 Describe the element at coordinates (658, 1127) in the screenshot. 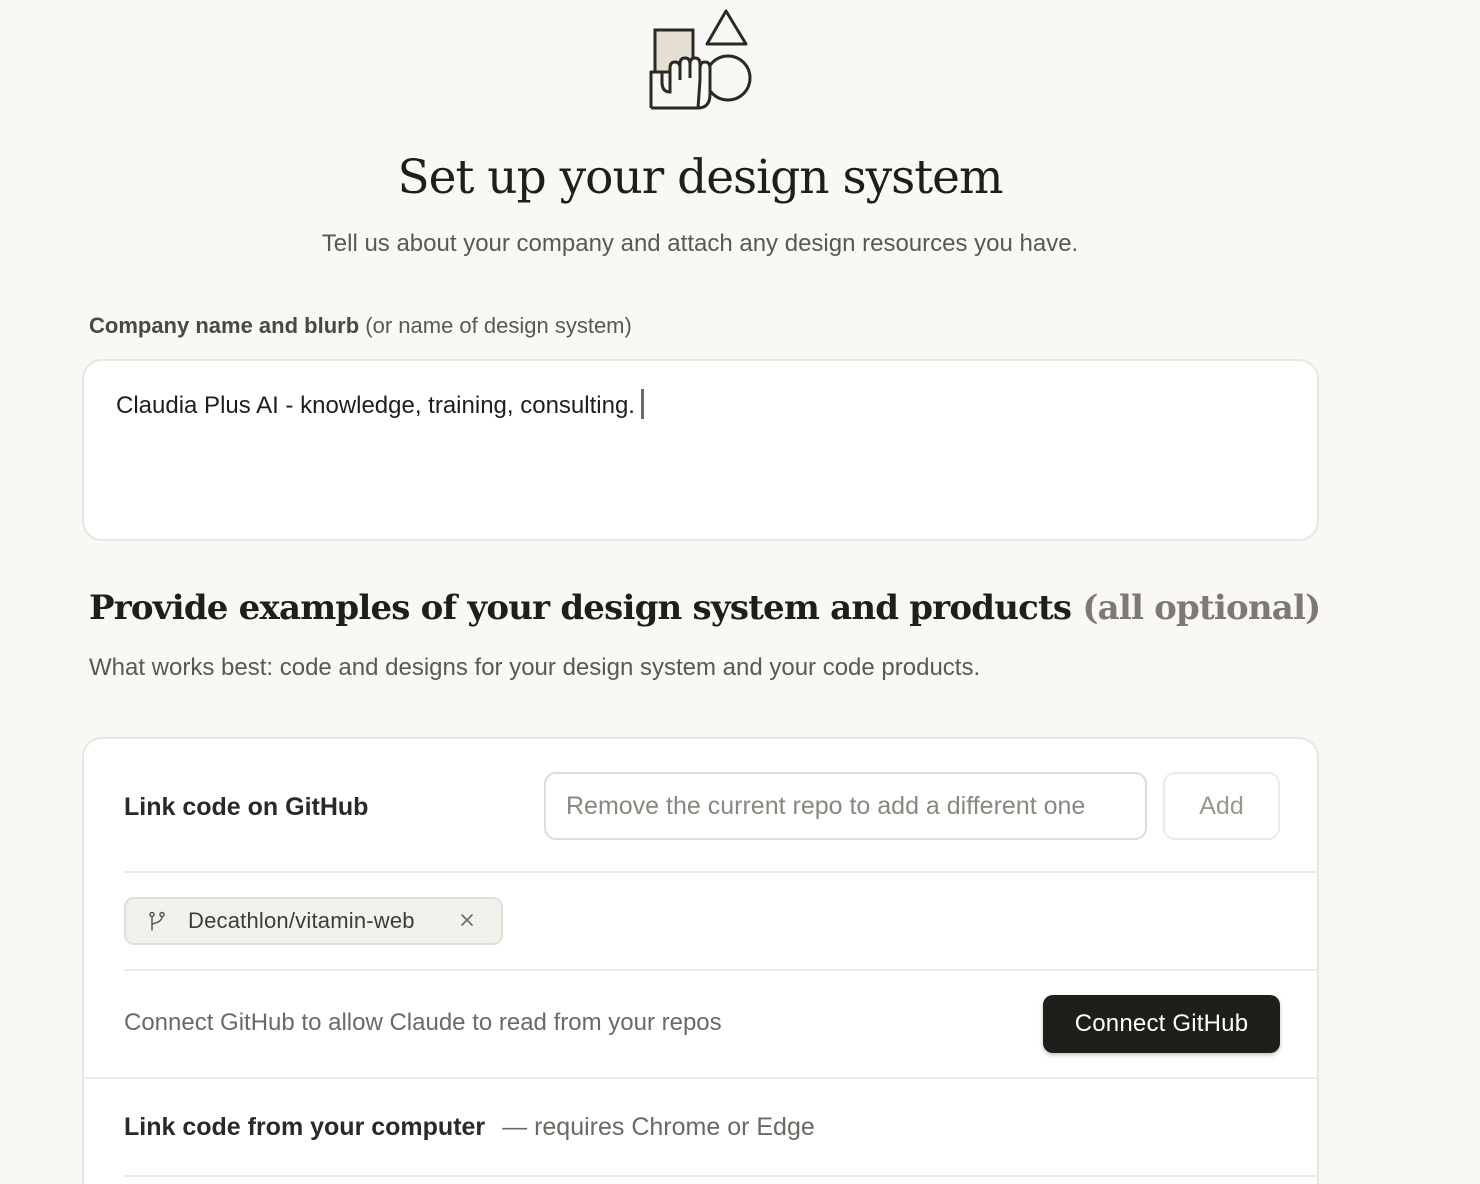

I see `local-code-note: — requires Chrome or Edge` at that location.